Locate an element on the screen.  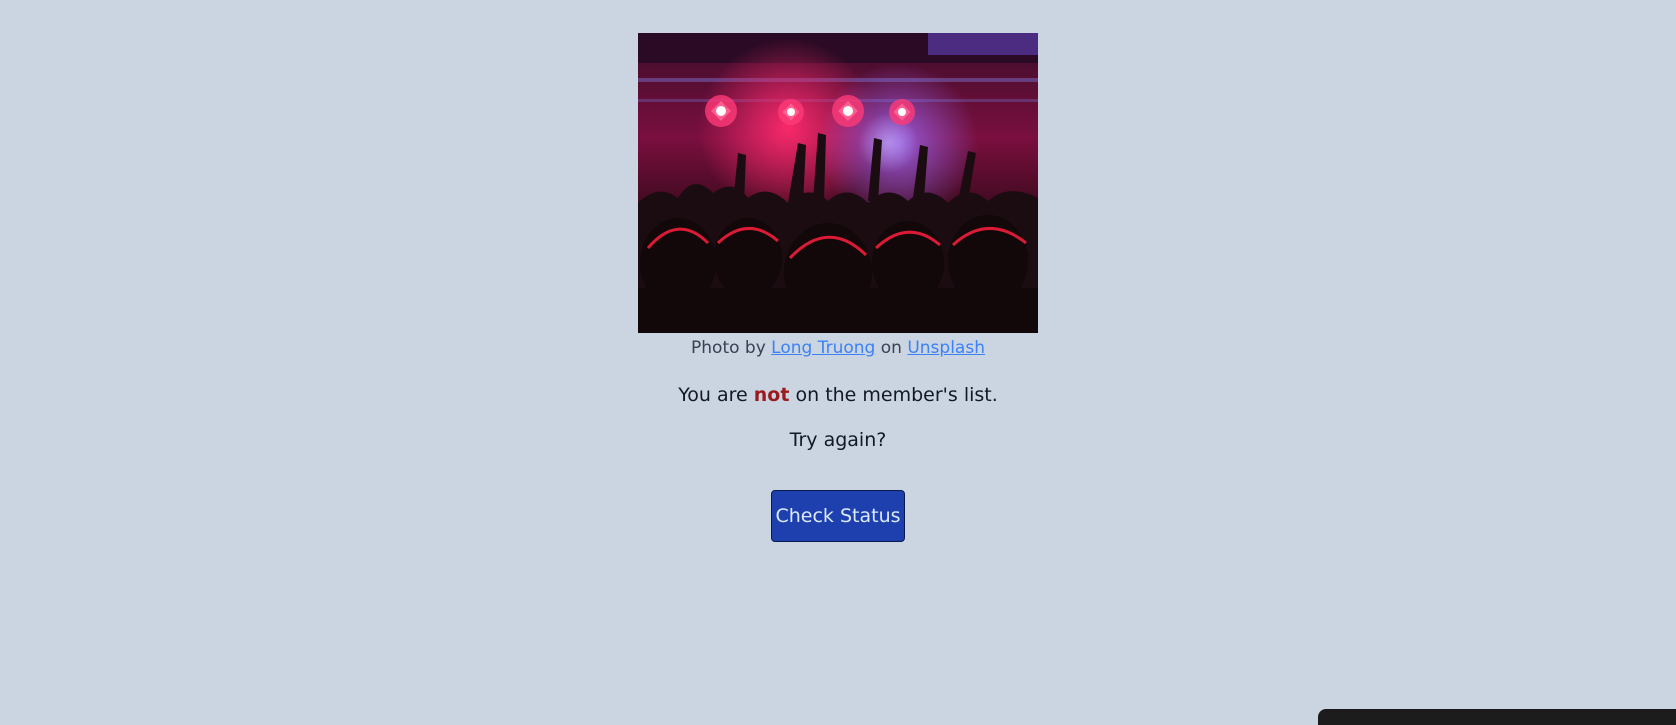
status-message: You are not on the member's list. is located at coordinates (838, 395).